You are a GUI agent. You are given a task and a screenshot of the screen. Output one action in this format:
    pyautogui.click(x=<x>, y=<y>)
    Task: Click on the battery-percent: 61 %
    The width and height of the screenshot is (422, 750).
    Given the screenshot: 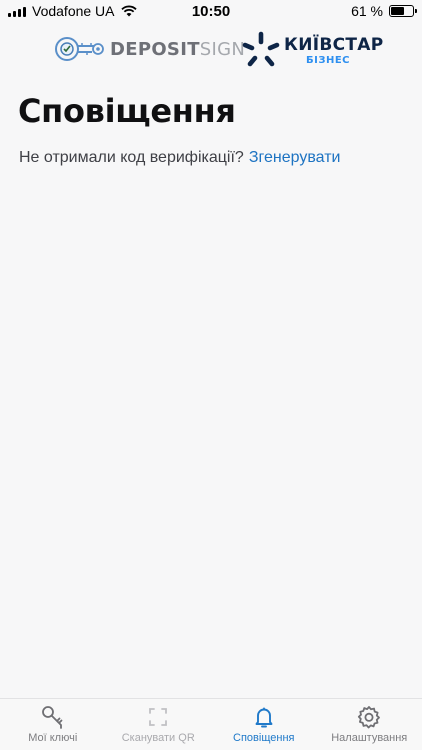 What is the action you would take?
    pyautogui.click(x=367, y=11)
    